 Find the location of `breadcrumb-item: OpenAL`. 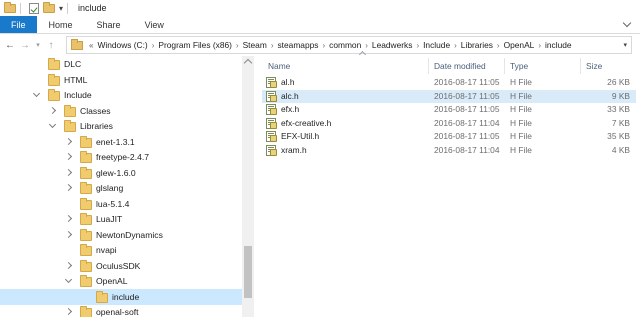

breadcrumb-item: OpenAL is located at coordinates (519, 45).